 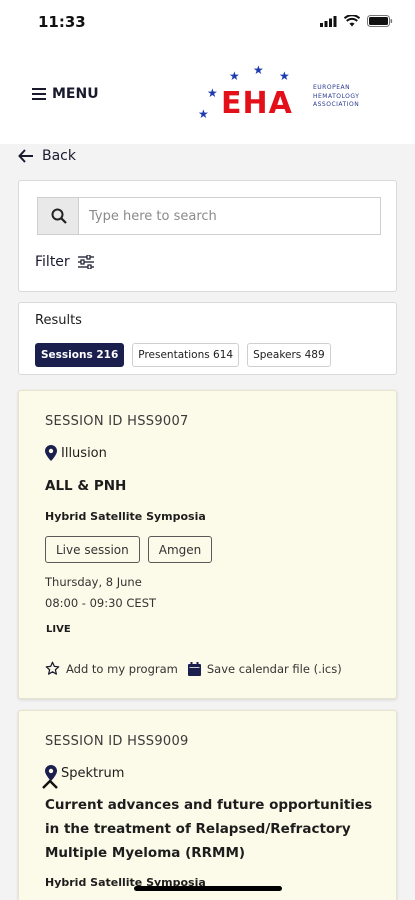 What do you see at coordinates (207, 24) in the screenshot?
I see `status-bar: 11:33` at bounding box center [207, 24].